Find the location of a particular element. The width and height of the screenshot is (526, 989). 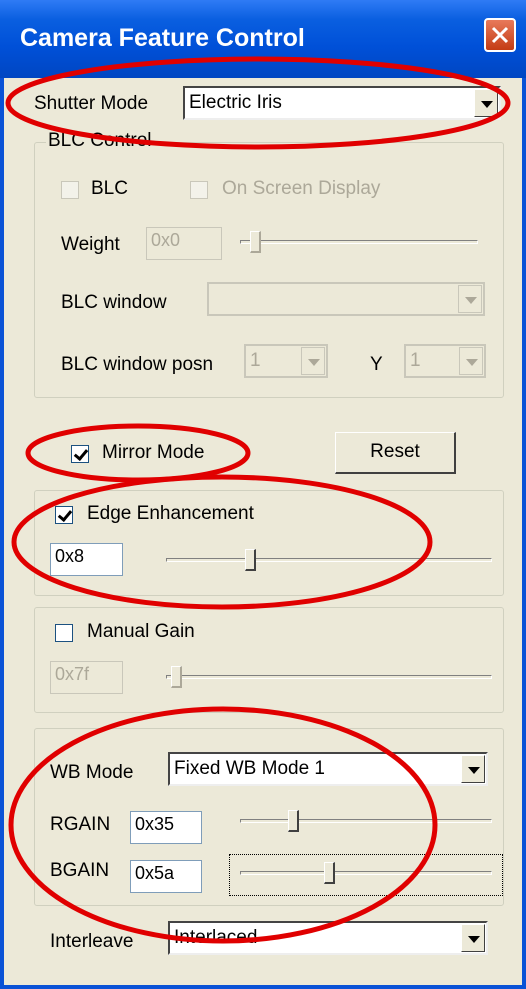

shutter-mode-dropdown: Electric Iris is located at coordinates (342, 103).